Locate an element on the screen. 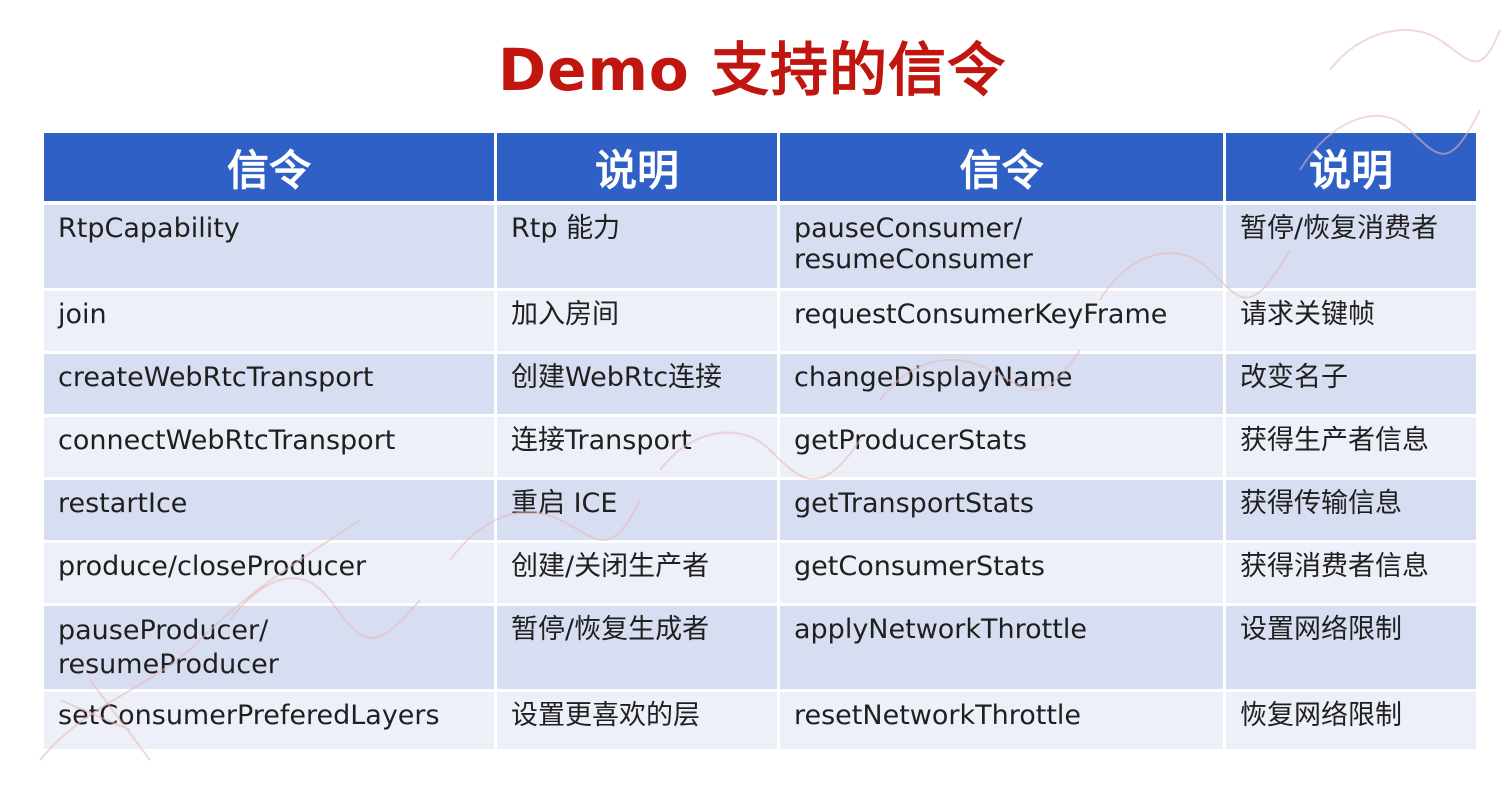 This screenshot has width=1504, height=785. table-row: join 加入房间 requestConsumerKeyFrame 请求关键帧 is located at coordinates (760, 322).